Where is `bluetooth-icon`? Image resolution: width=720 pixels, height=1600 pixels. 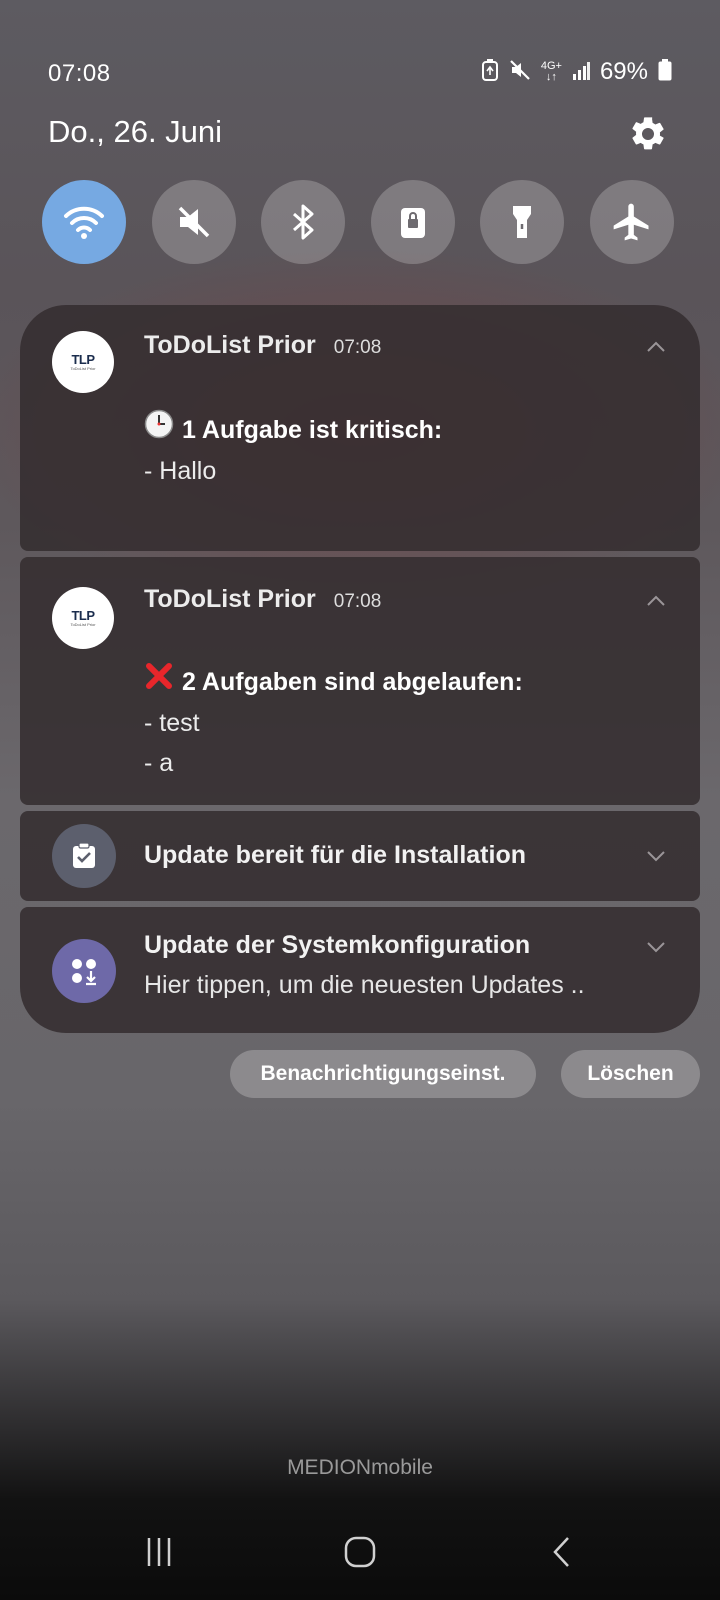
bluetooth-icon is located at coordinates (303, 222).